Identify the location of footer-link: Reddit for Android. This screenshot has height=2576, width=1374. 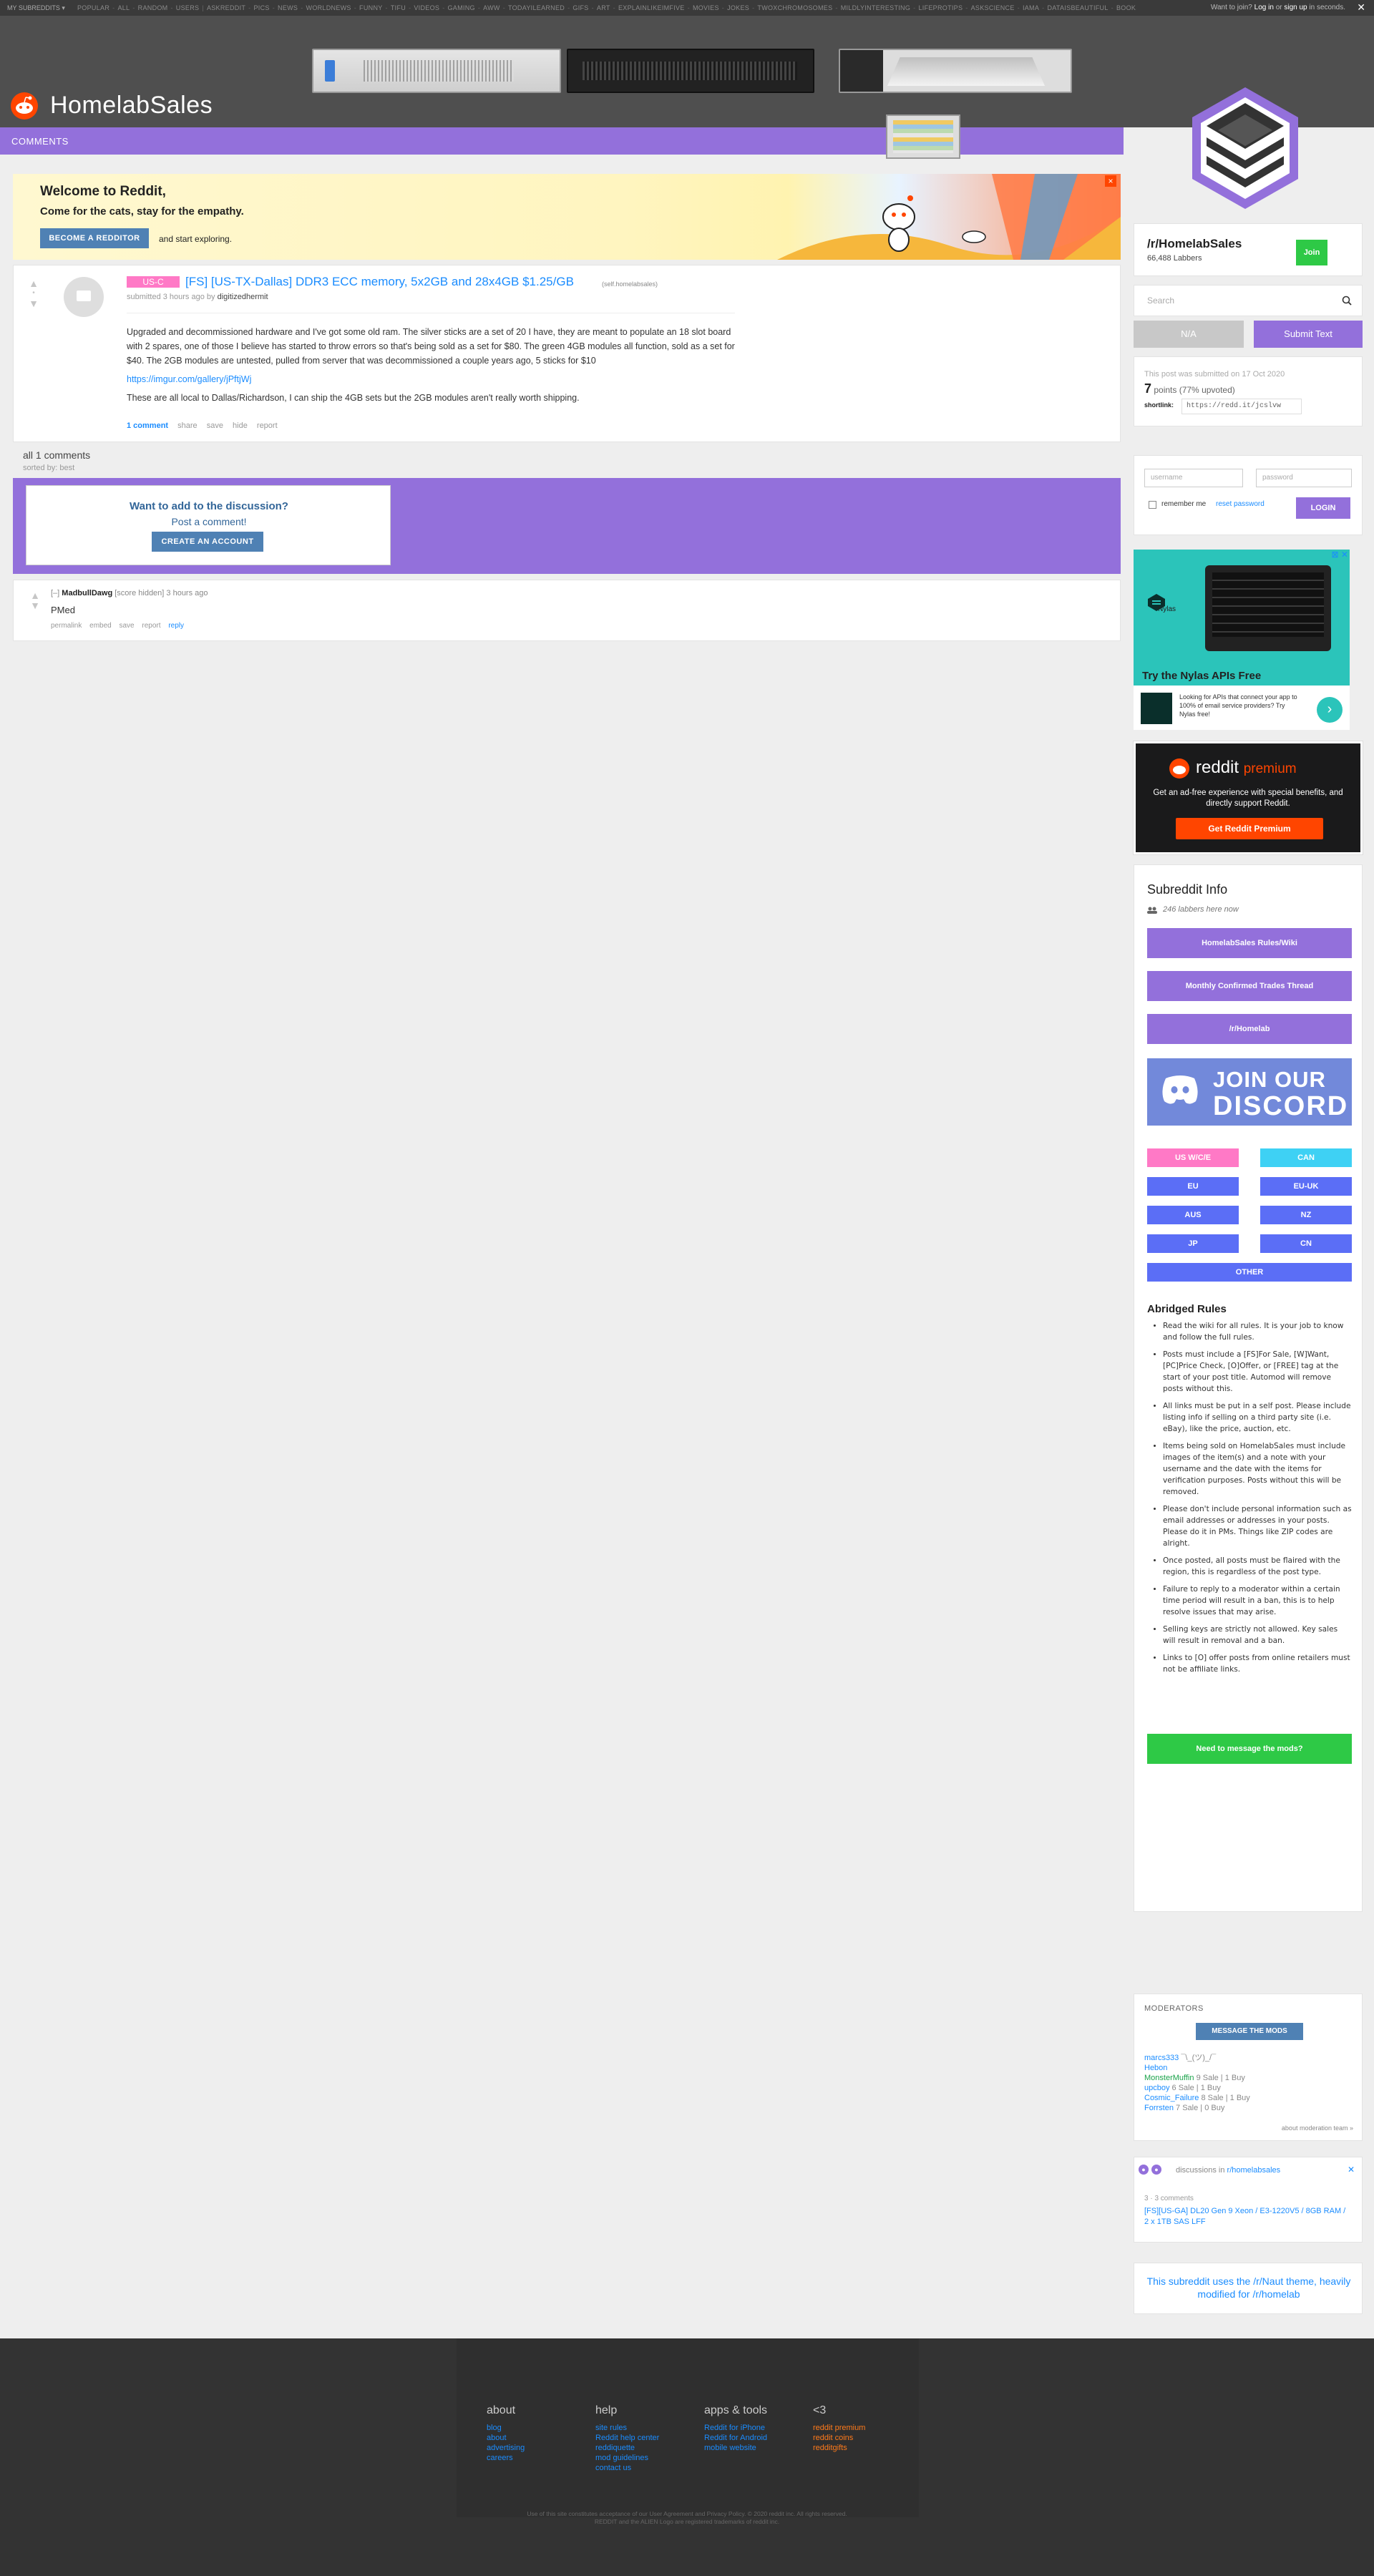
(735, 2438).